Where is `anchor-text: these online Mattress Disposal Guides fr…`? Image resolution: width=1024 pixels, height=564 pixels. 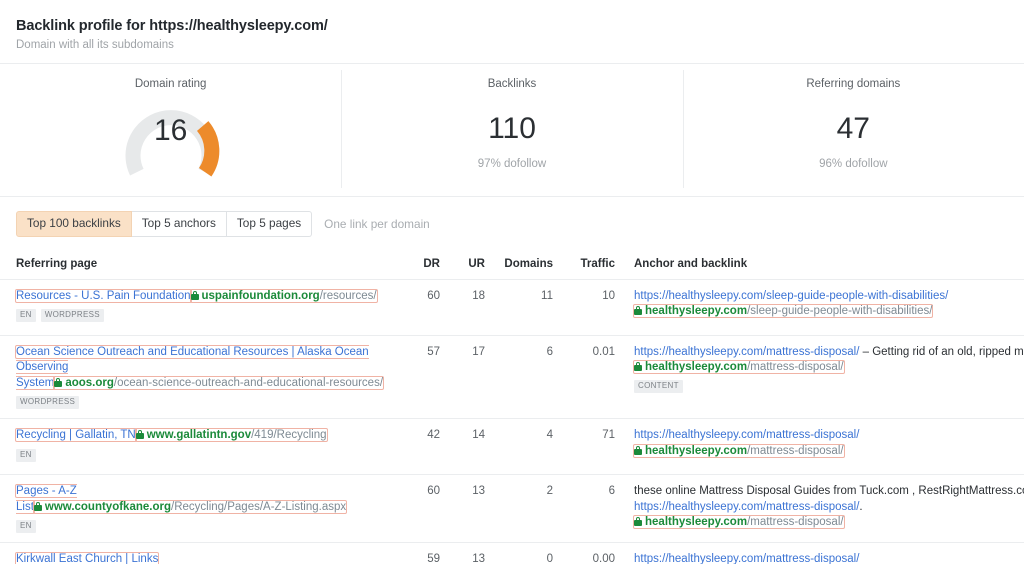 anchor-text: these online Mattress Disposal Guides fr… is located at coordinates (829, 491).